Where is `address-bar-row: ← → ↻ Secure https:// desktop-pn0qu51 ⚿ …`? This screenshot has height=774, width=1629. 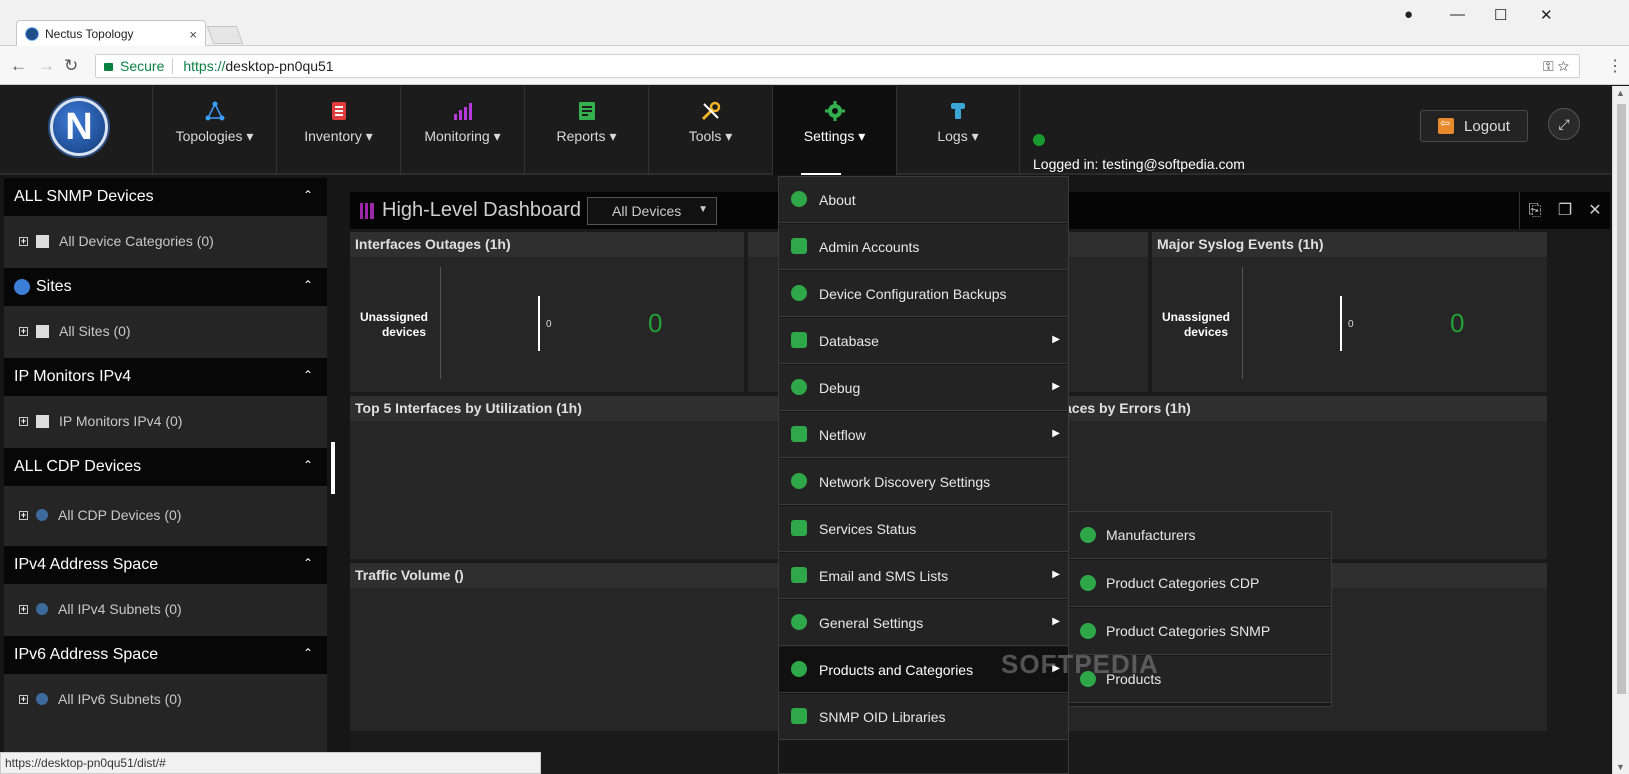
address-bar-row: ← → ↻ Secure https:// desktop-pn0qu51 ⚿ … is located at coordinates (814, 65).